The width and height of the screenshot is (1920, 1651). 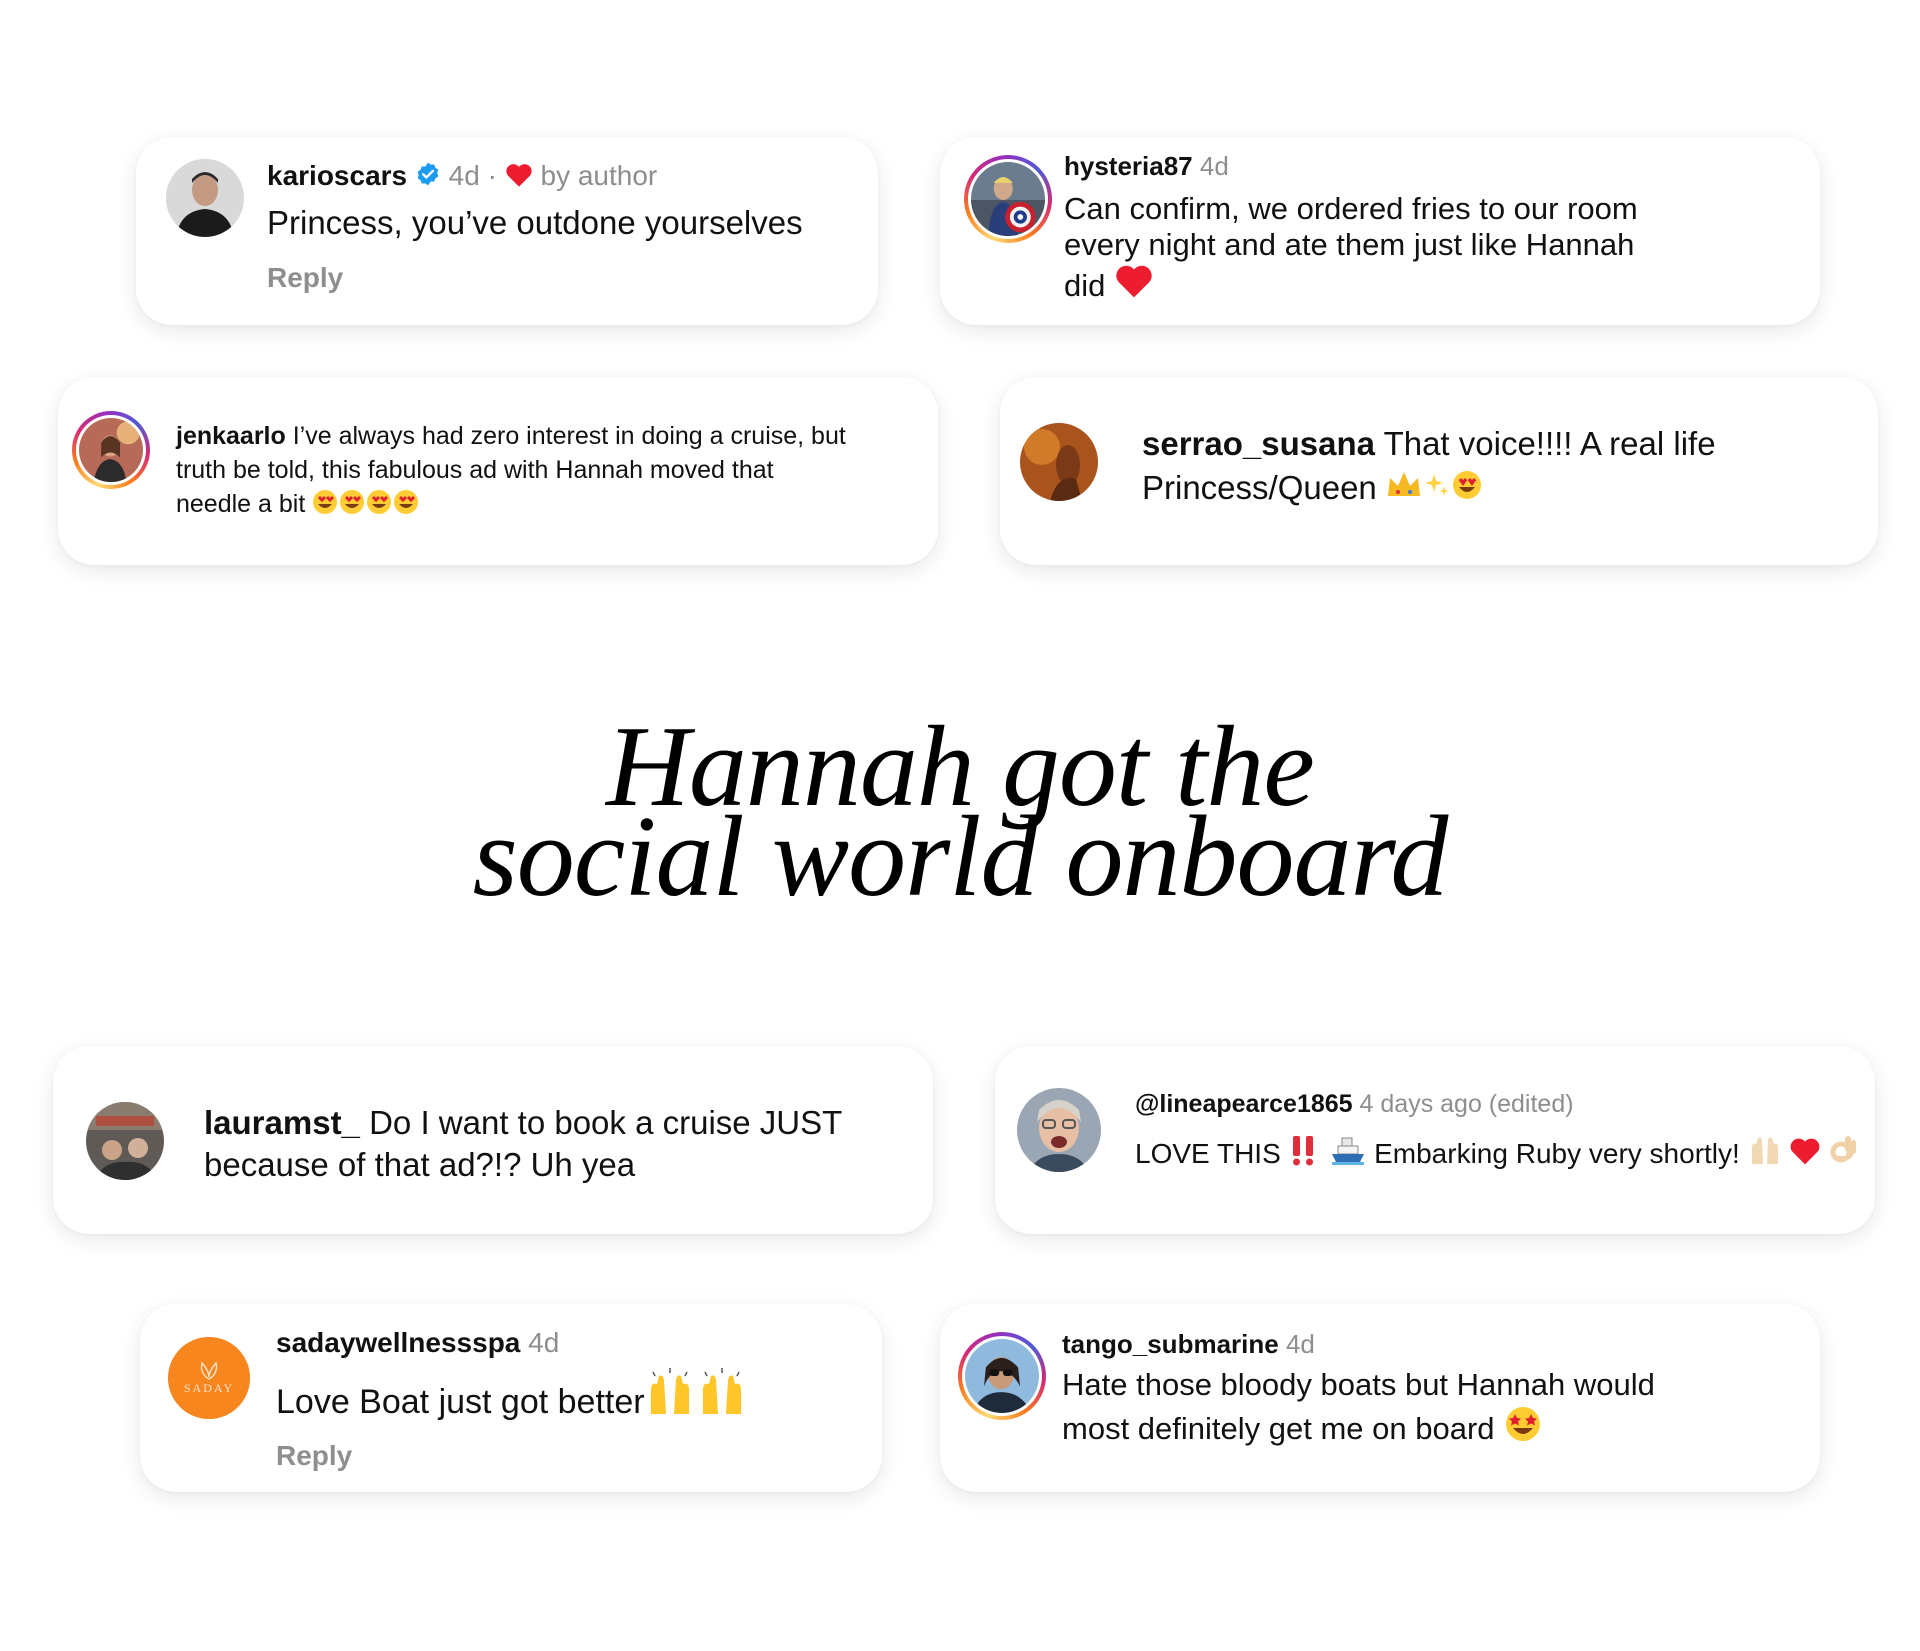 I want to click on heart-icon, so click(x=519, y=179).